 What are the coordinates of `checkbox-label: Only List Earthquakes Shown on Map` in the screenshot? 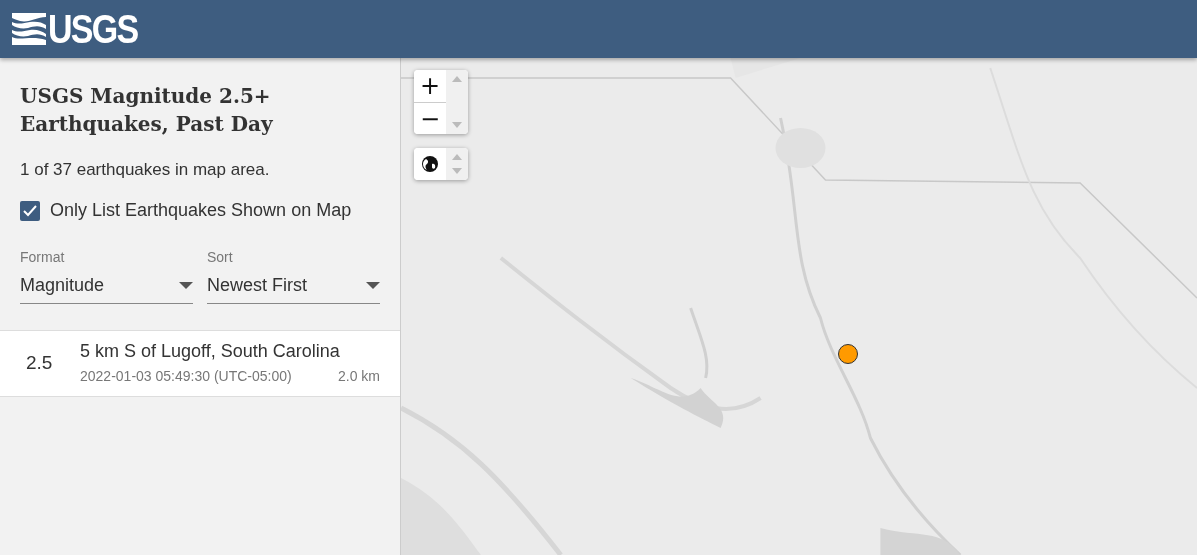 It's located at (201, 210).